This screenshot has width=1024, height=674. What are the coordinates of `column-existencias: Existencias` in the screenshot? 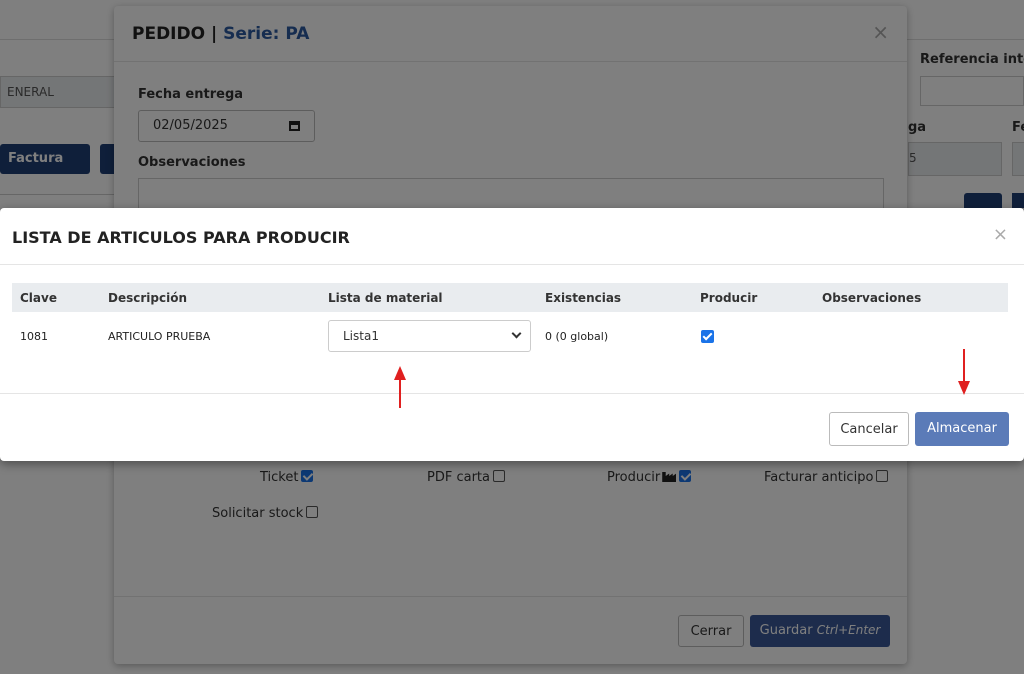 It's located at (583, 298).